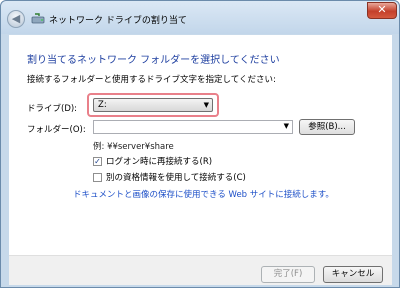 The width and height of the screenshot is (400, 288). I want to click on finish-button: 完了(F), so click(288, 274).